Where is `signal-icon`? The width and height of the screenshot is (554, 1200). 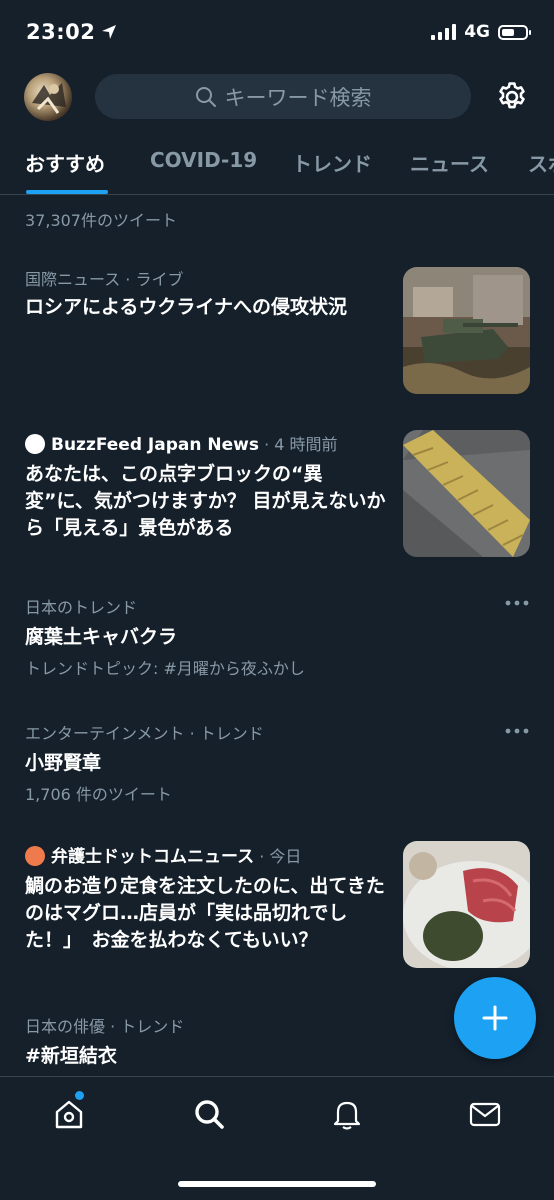
signal-icon is located at coordinates (444, 32).